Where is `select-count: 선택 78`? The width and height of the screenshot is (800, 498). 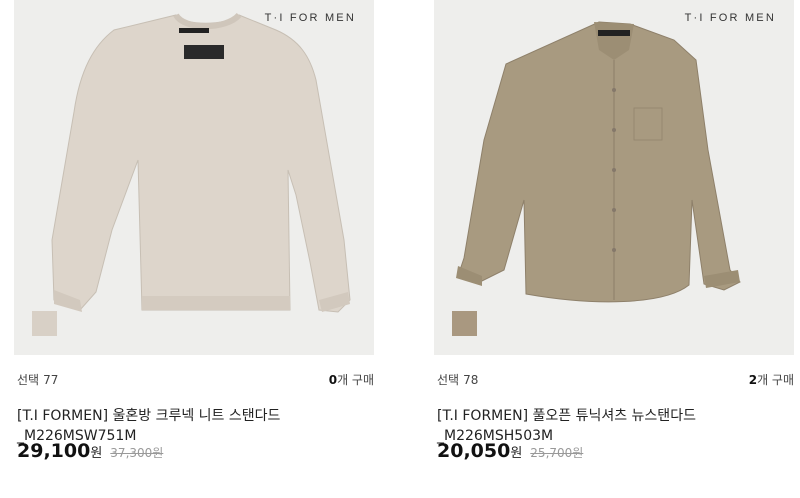 select-count: 선택 78 is located at coordinates (457, 379).